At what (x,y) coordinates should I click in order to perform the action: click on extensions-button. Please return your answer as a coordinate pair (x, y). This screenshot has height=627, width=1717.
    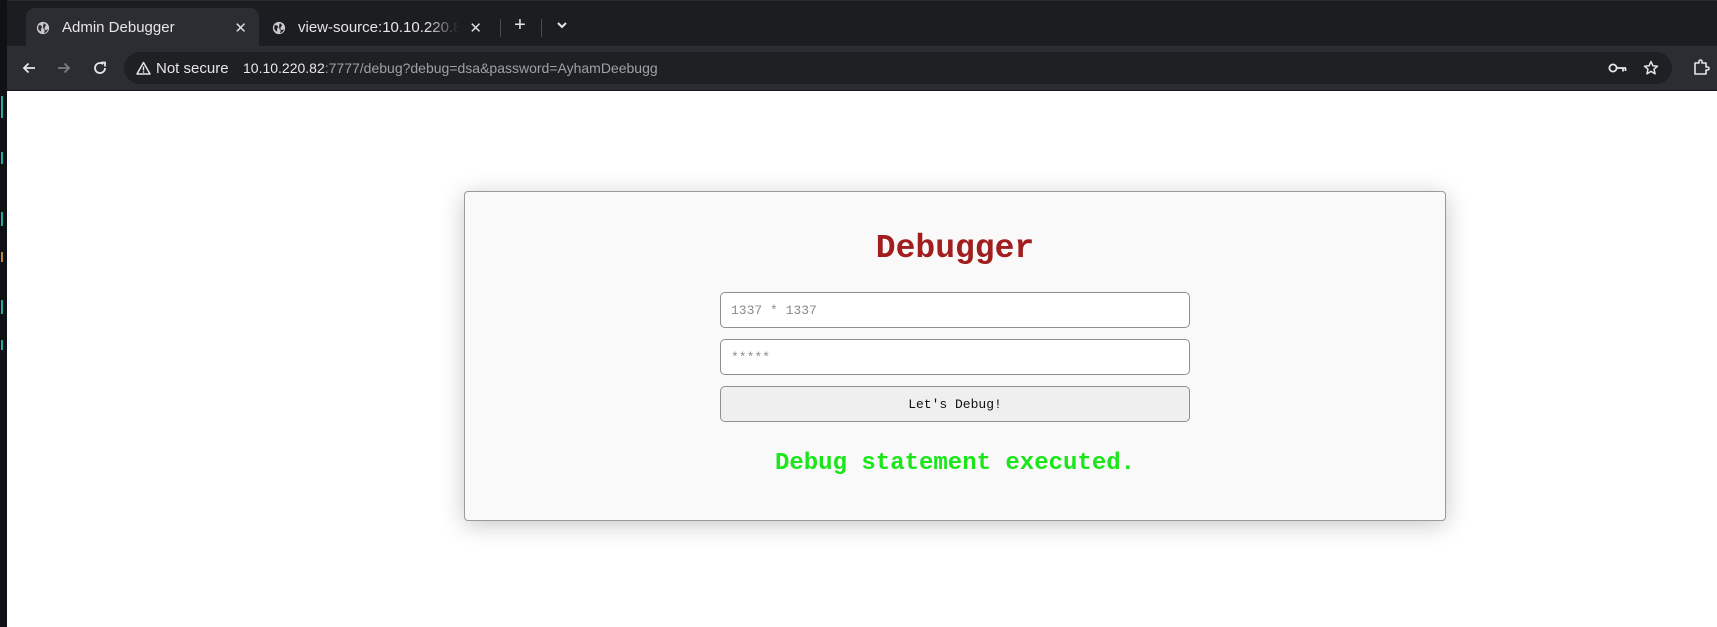
    Looking at the image, I should click on (1701, 67).